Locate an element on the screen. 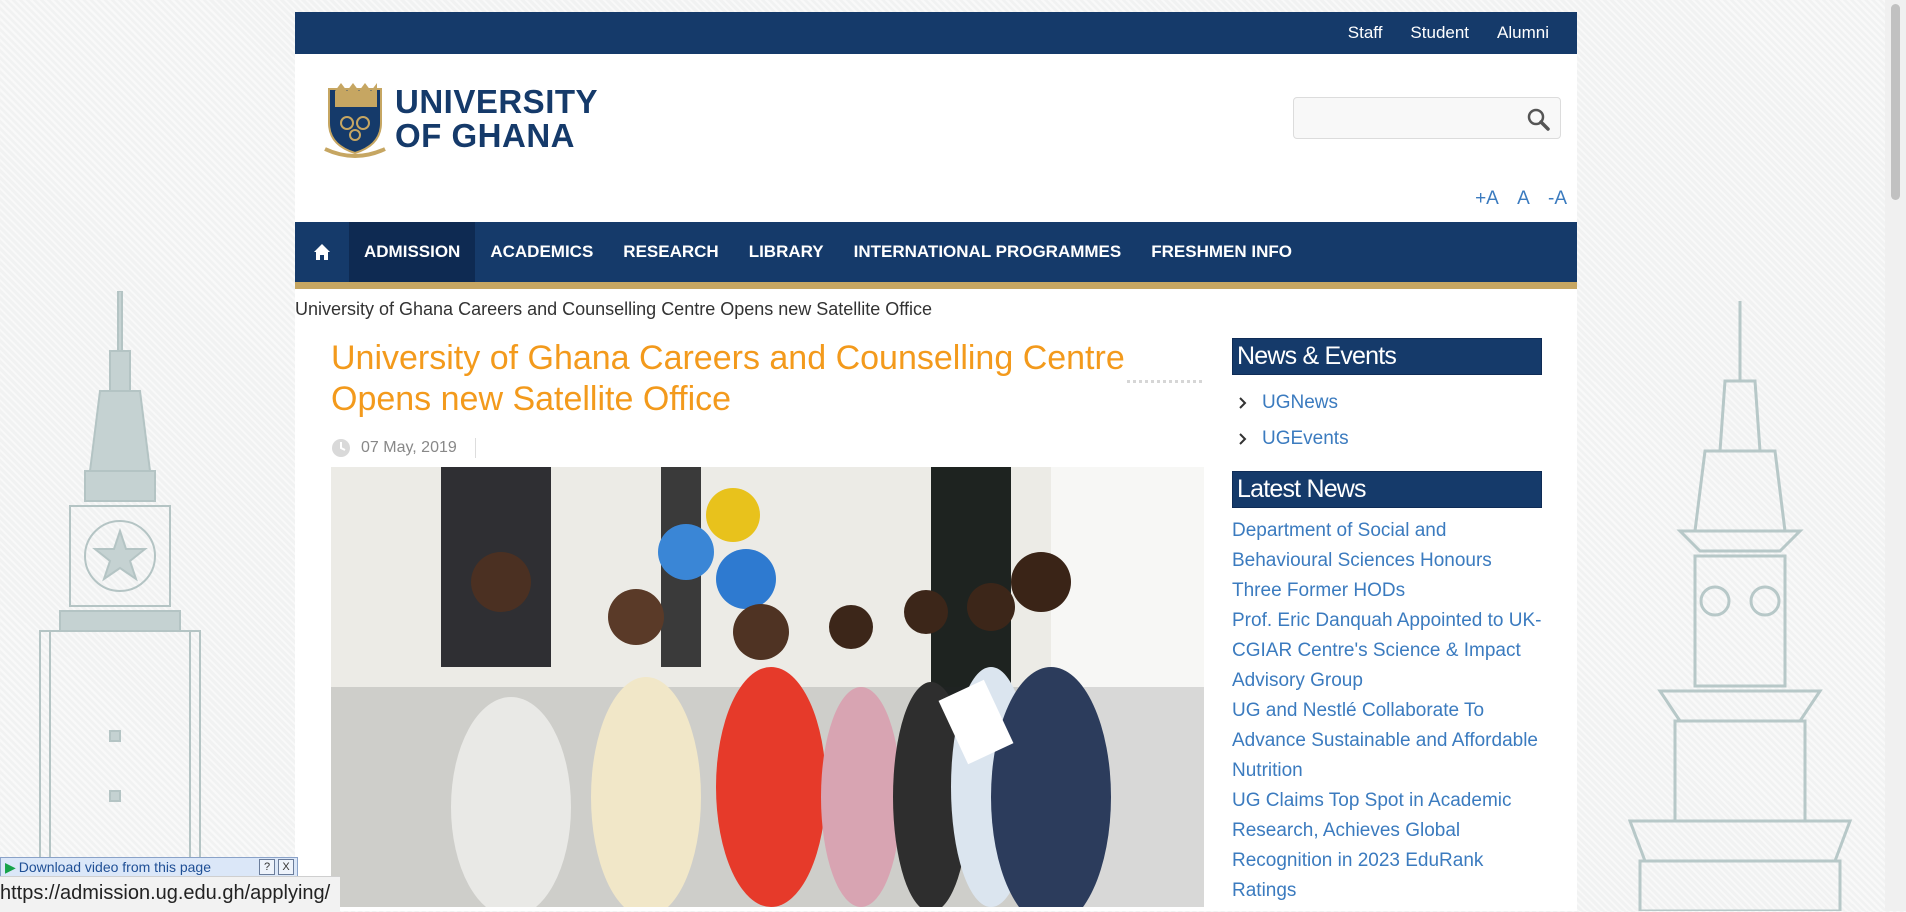 This screenshot has height=912, width=1906. logo-line-1: UNIVERSITY is located at coordinates (497, 101).